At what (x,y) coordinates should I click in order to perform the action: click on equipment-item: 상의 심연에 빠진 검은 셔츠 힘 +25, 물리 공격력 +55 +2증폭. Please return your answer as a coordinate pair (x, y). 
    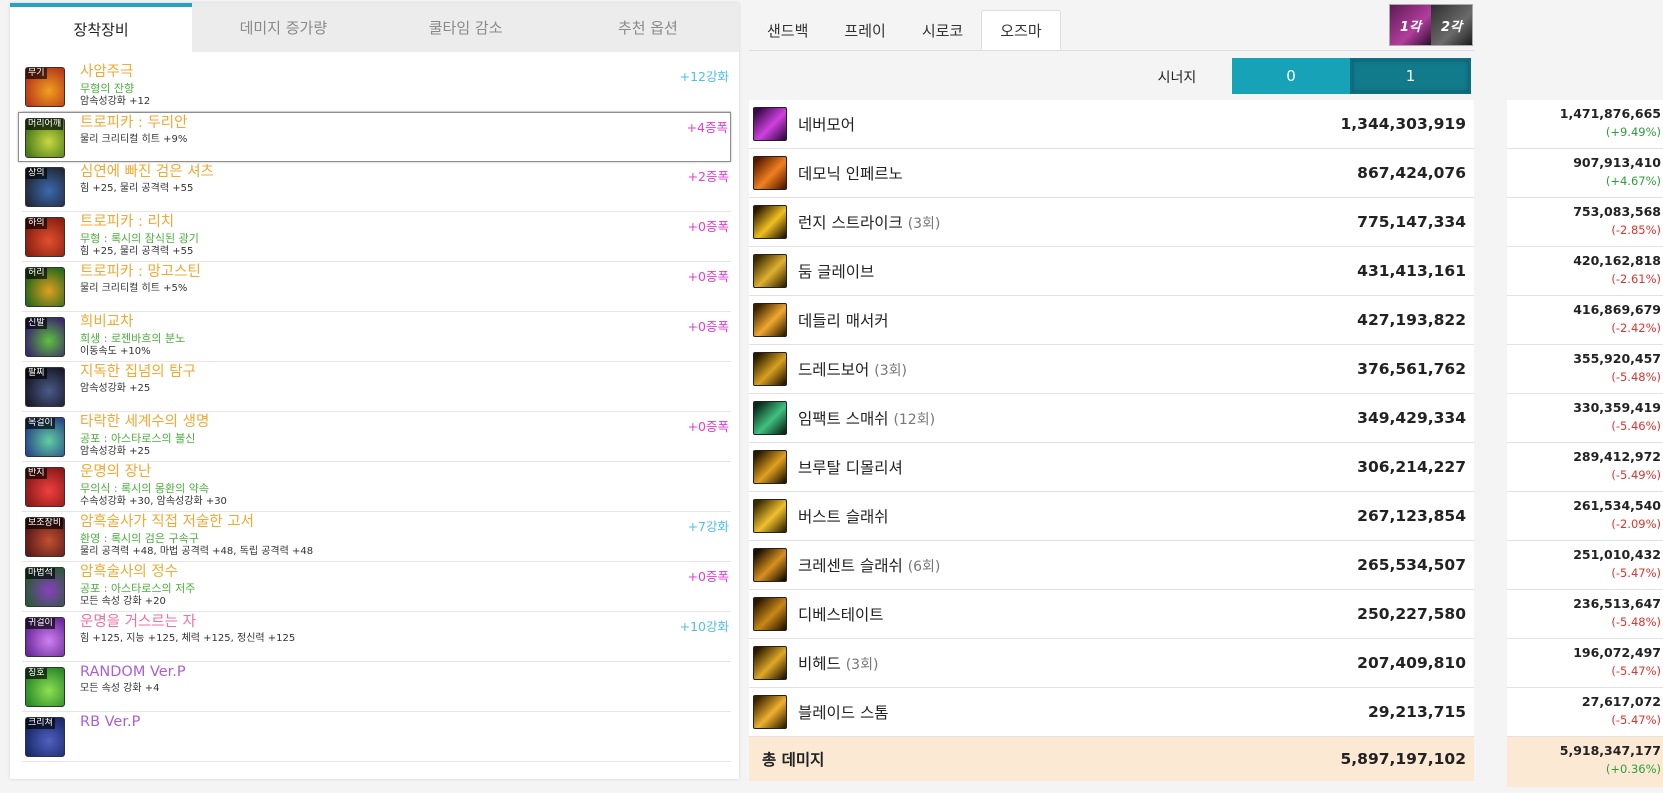
    Looking at the image, I should click on (376, 187).